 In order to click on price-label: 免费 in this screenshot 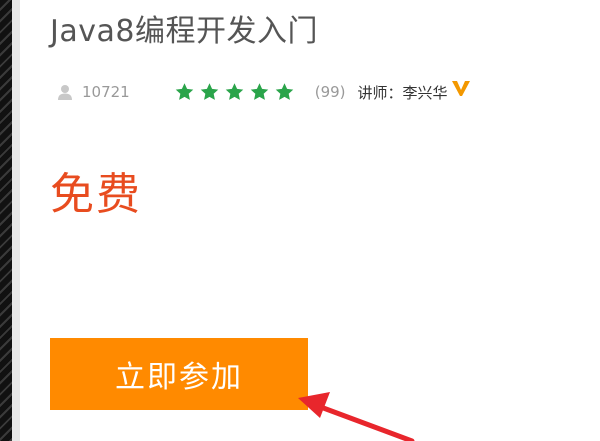, I will do `click(96, 194)`.